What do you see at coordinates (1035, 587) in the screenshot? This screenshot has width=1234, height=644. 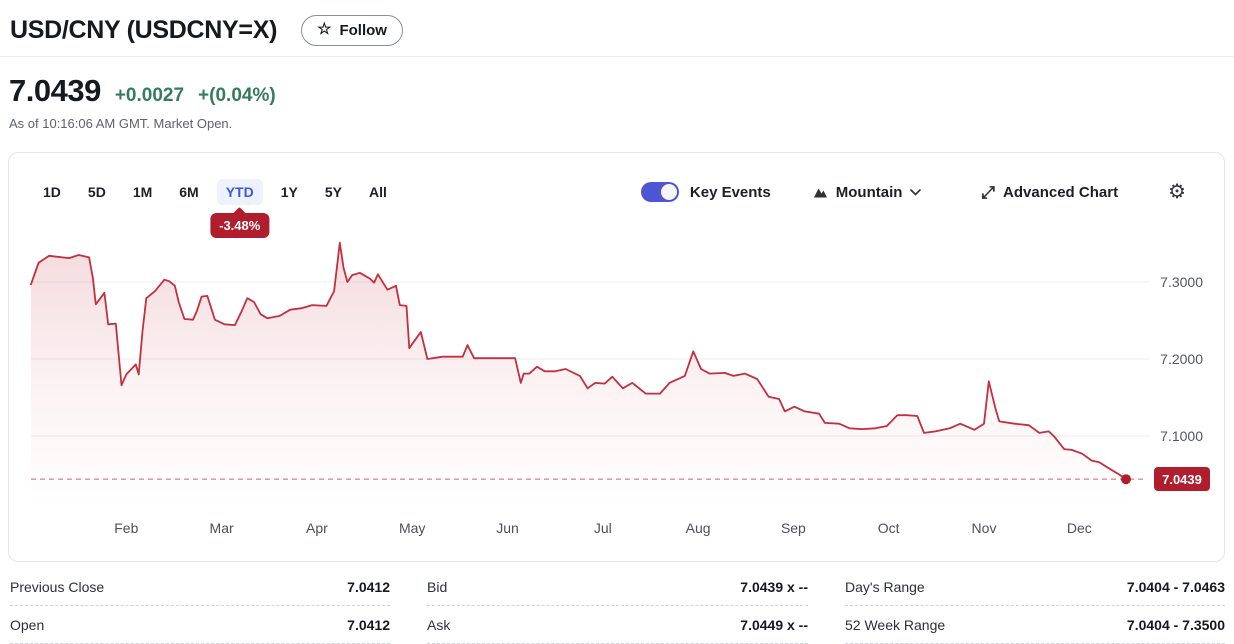 I see `stat-days-range: Day's Range 7.0404 - 7.0463` at bounding box center [1035, 587].